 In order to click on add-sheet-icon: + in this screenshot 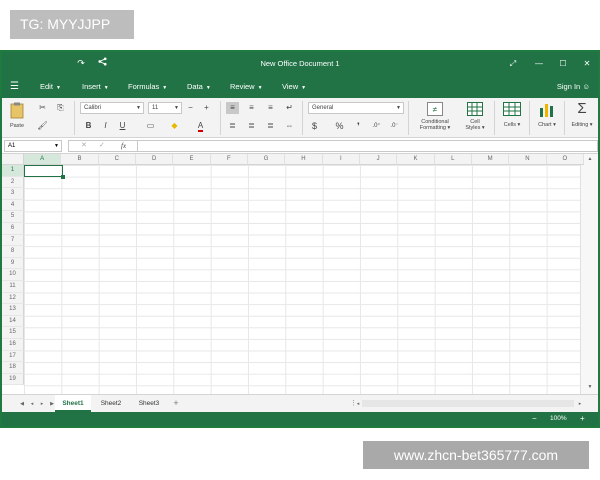, I will do `click(176, 403)`.